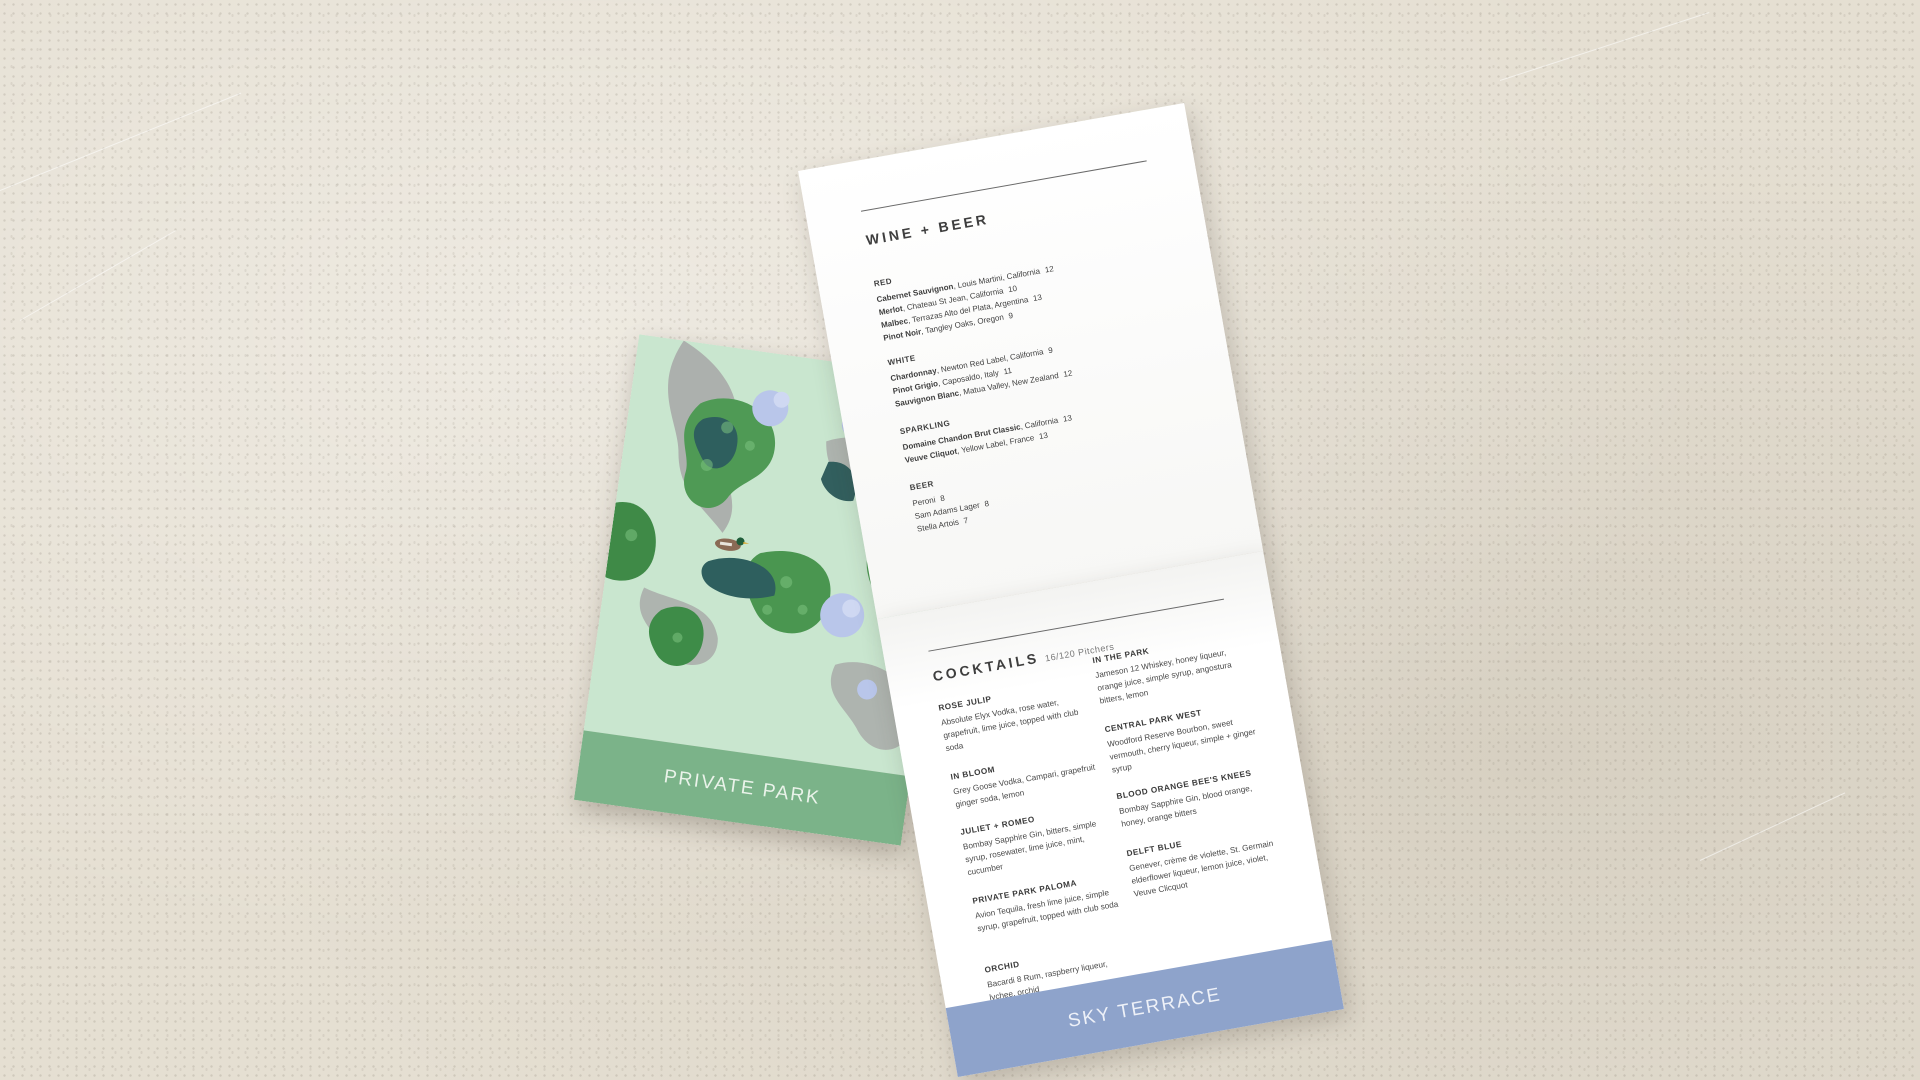 The width and height of the screenshot is (1920, 1080). I want to click on cocktails-title: COCKTAILS, so click(986, 667).